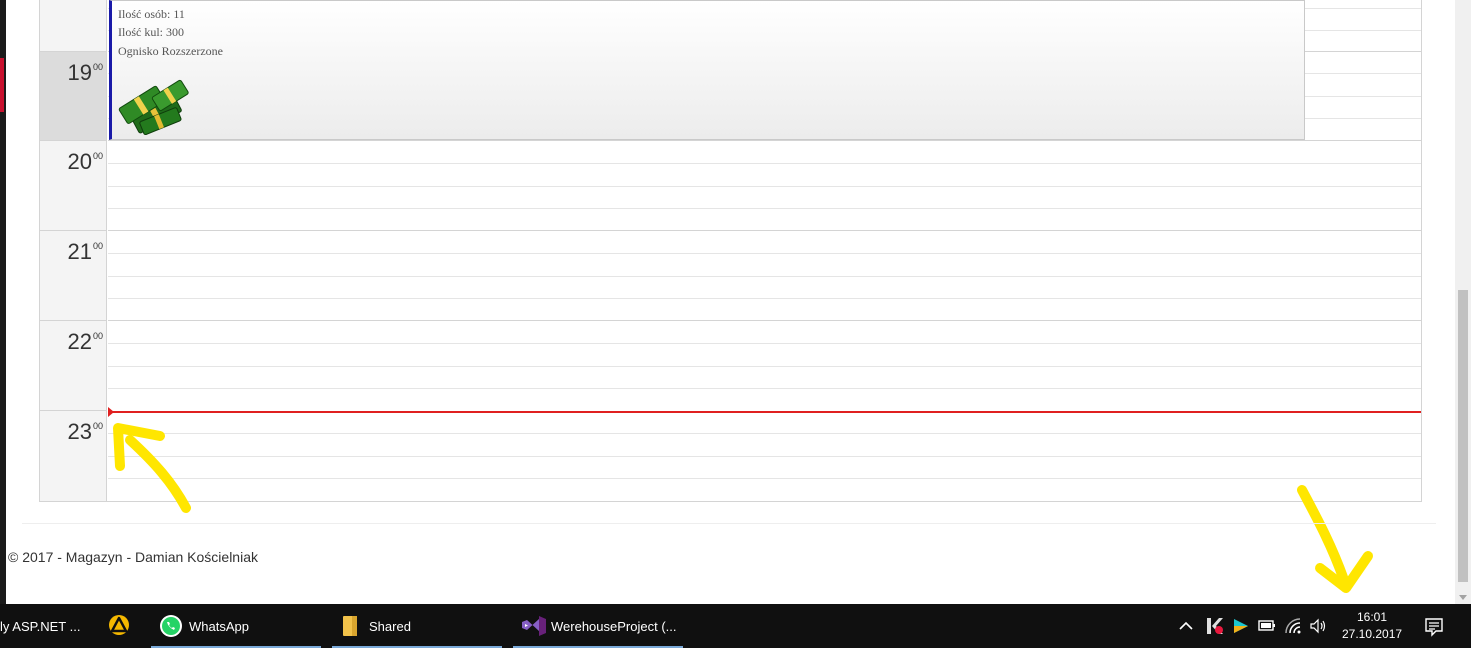 The height and width of the screenshot is (648, 1471). What do you see at coordinates (1186, 626) in the screenshot?
I see `show-hidden-icons-chevron-icon` at bounding box center [1186, 626].